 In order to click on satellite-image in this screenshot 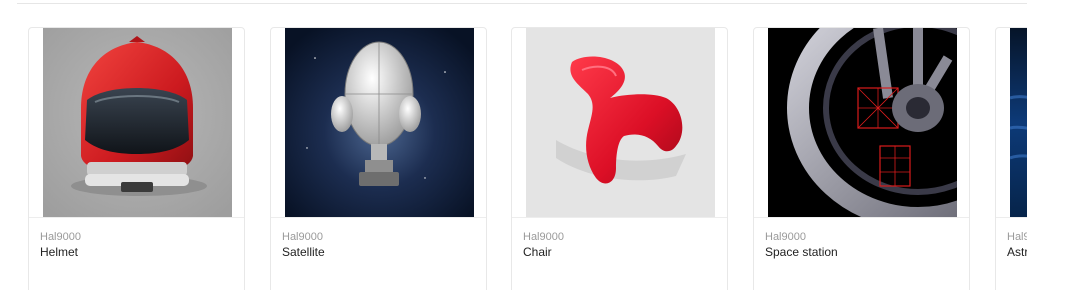, I will do `click(379, 122)`.